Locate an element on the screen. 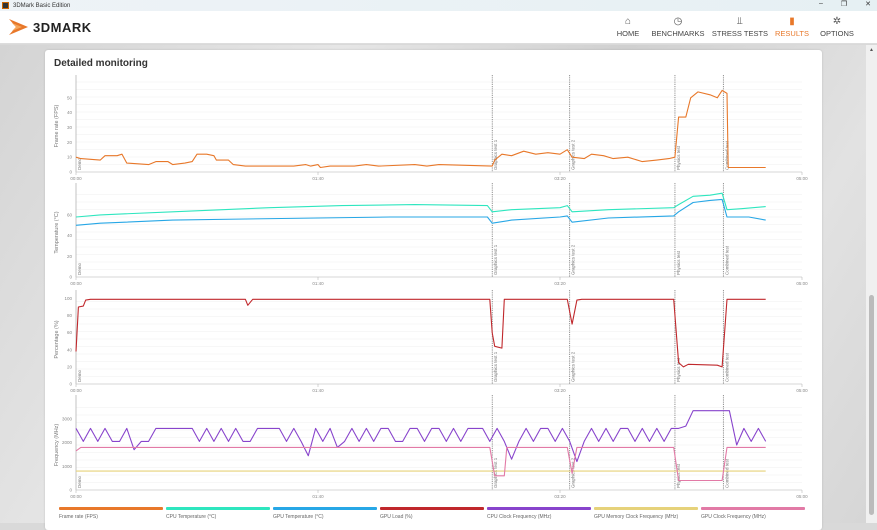  bar-chart-icon: ▮ is located at coordinates (792, 21).